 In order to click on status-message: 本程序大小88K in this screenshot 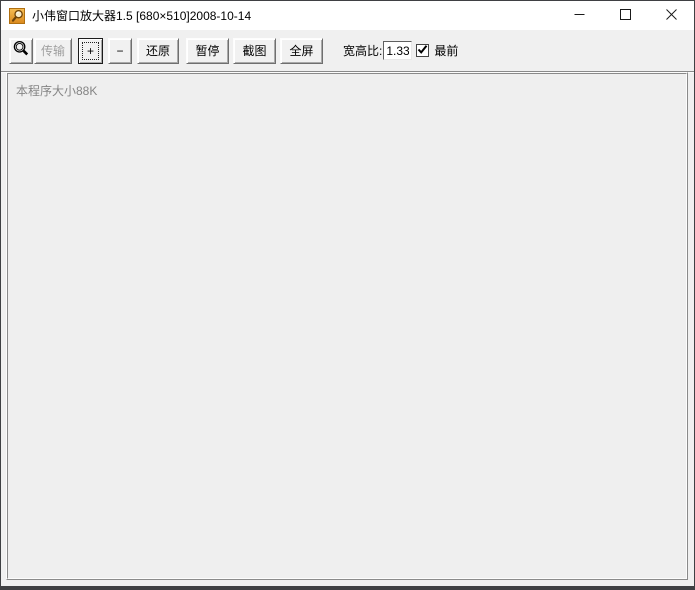, I will do `click(57, 91)`.